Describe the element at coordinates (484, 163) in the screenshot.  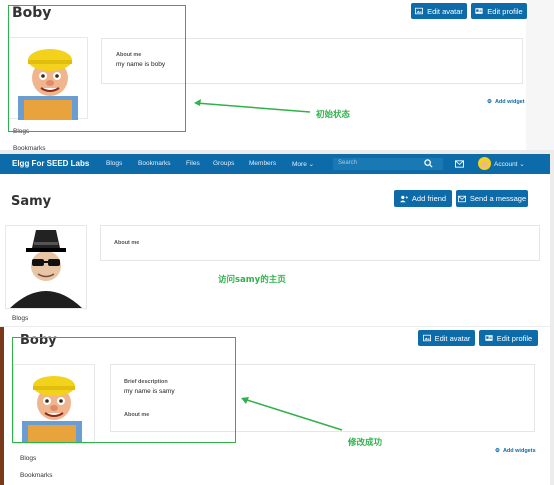
I see `account-avatar-icon` at that location.